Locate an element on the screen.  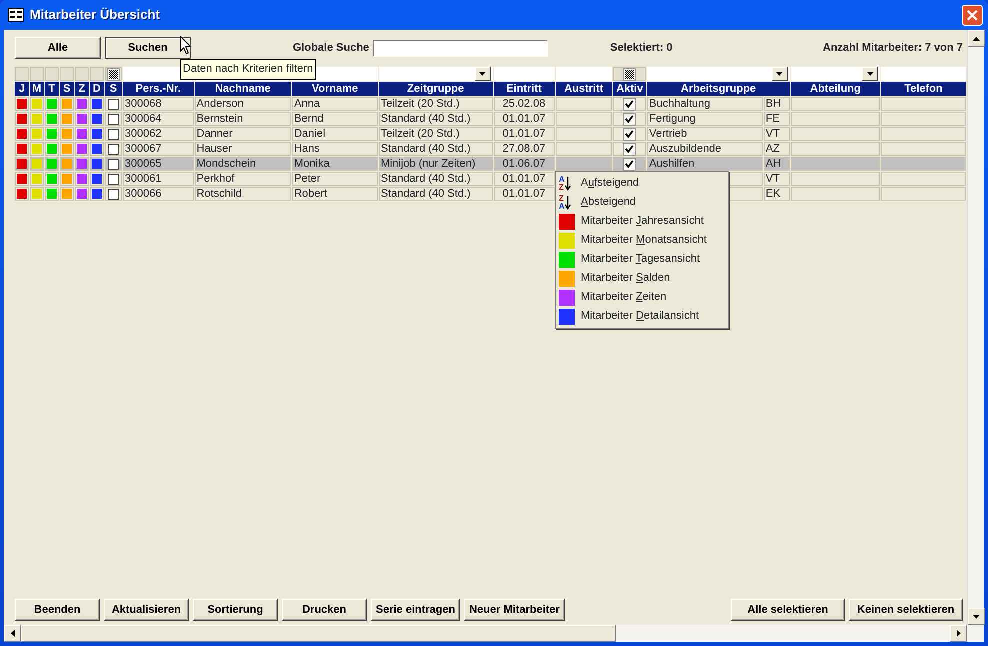
table-cell: Anna is located at coordinates (335, 104).